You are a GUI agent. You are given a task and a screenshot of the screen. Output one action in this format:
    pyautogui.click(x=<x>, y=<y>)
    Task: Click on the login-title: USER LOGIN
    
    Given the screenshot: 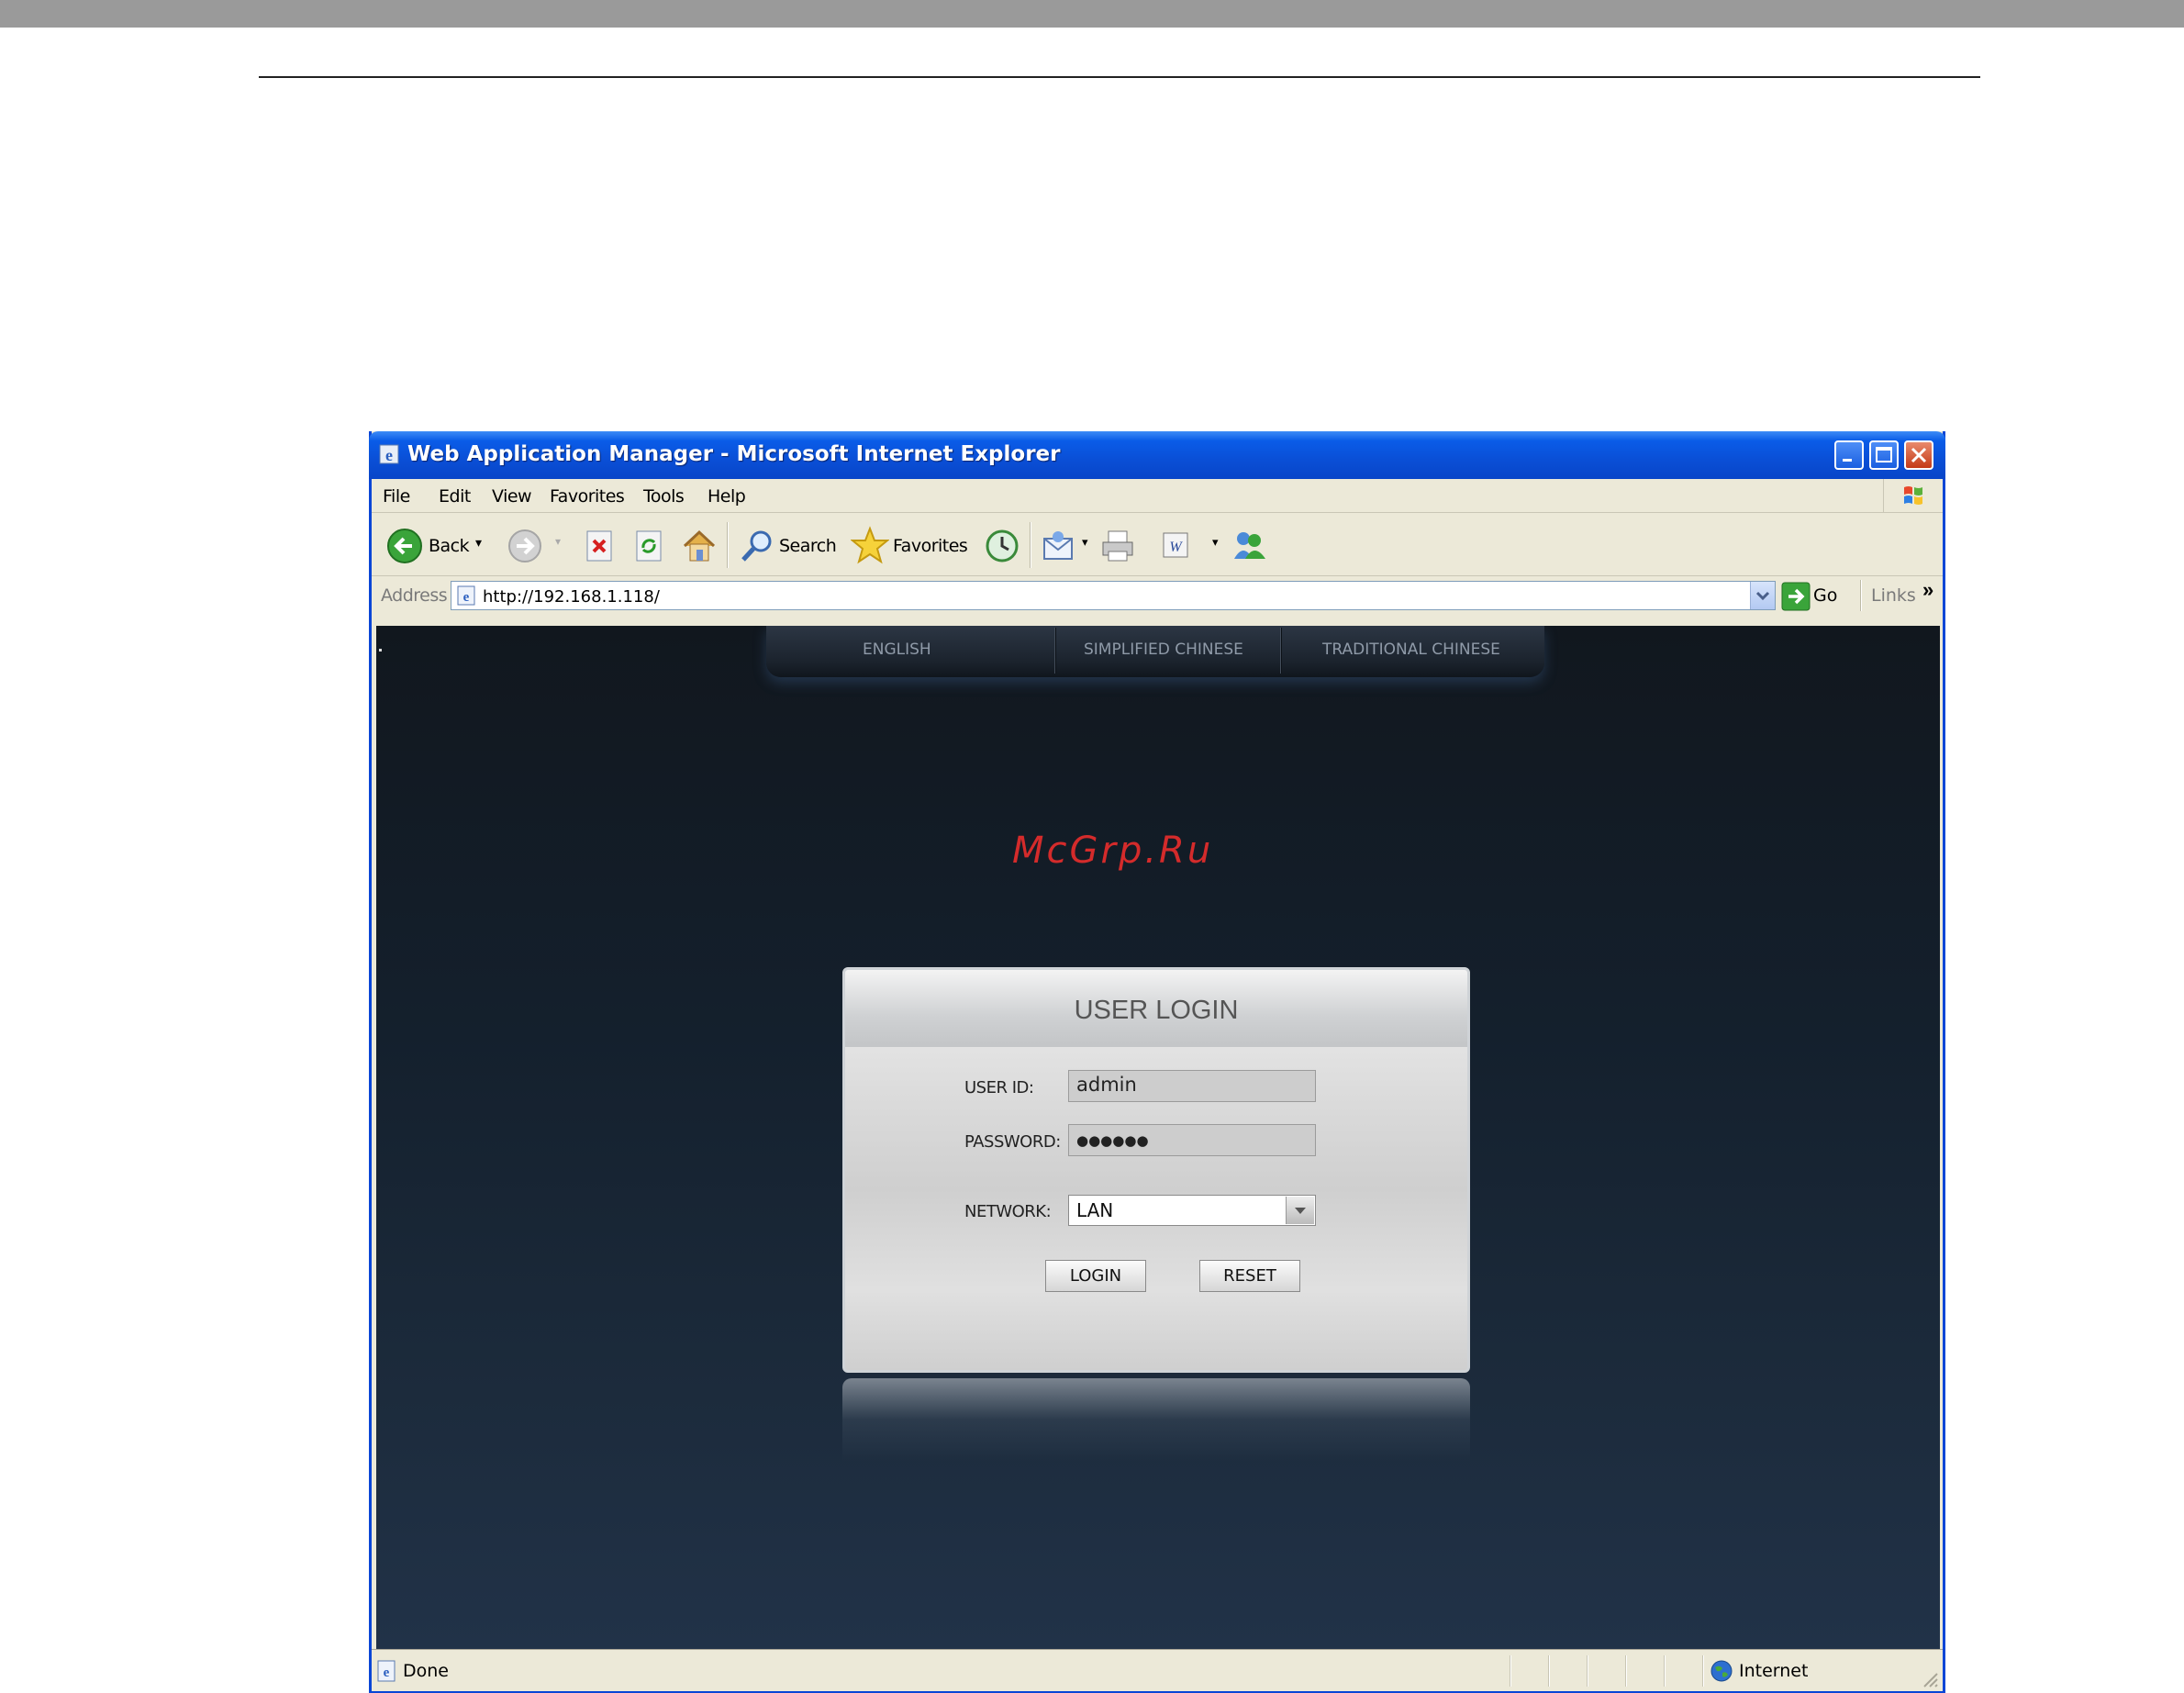 What is the action you would take?
    pyautogui.click(x=1156, y=1010)
    